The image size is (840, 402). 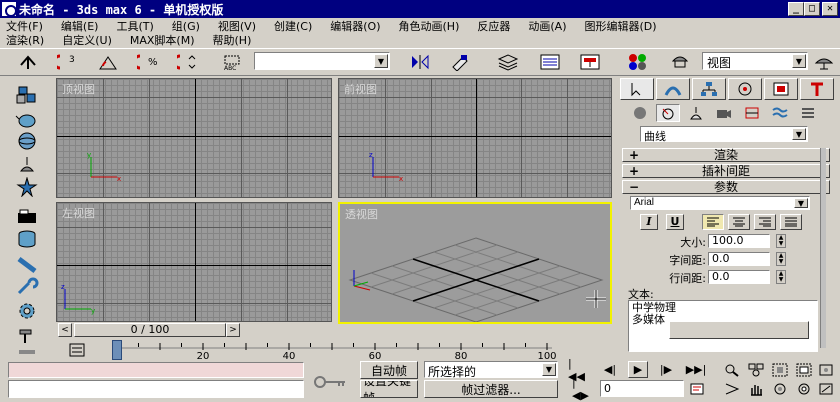 What do you see at coordinates (355, 25) in the screenshot?
I see `menu-item: 编辑器(O)` at bounding box center [355, 25].